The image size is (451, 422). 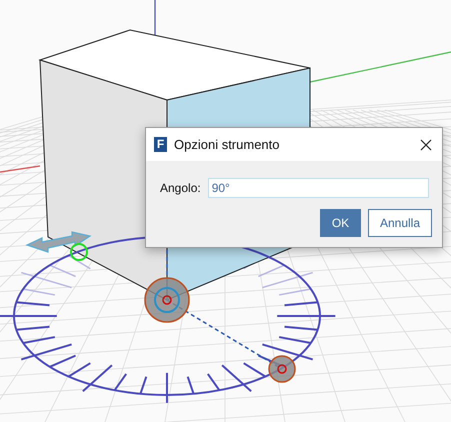 I want to click on end-handle, so click(x=282, y=369).